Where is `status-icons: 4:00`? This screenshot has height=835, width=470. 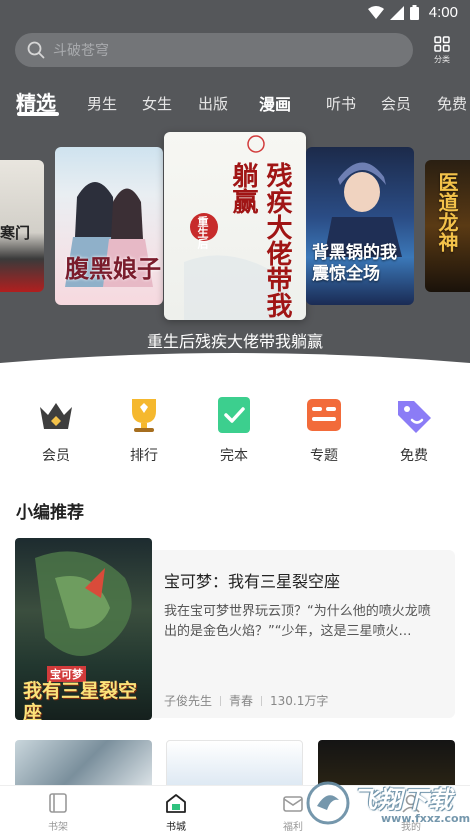
status-icons: 4:00 is located at coordinates (412, 12).